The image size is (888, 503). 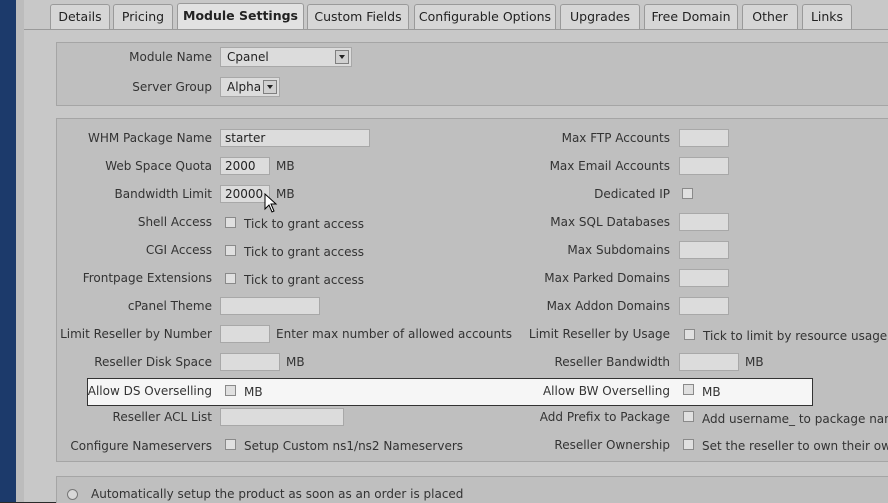 What do you see at coordinates (795, 336) in the screenshot?
I see `limit-reseller-usage-text: Tick to limit by resource usage` at bounding box center [795, 336].